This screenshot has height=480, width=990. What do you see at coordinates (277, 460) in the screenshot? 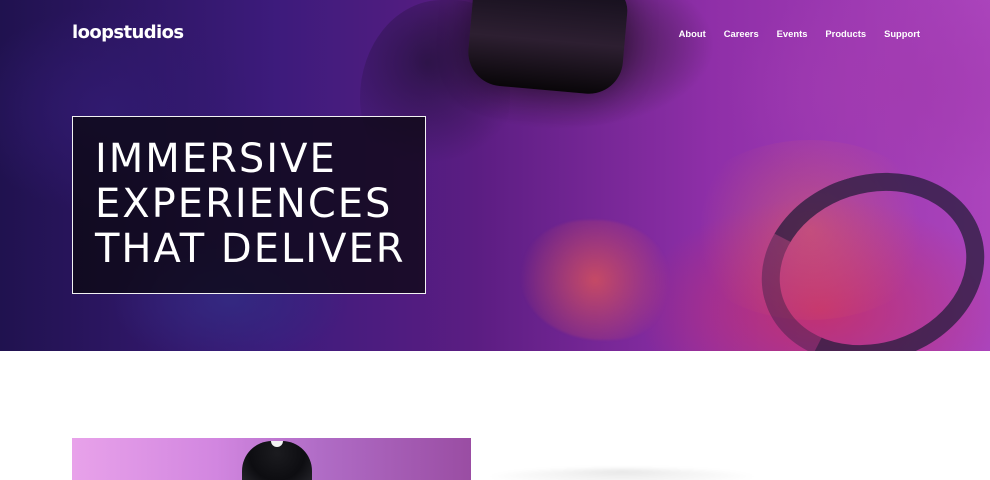
I see `feature-headset-image` at bounding box center [277, 460].